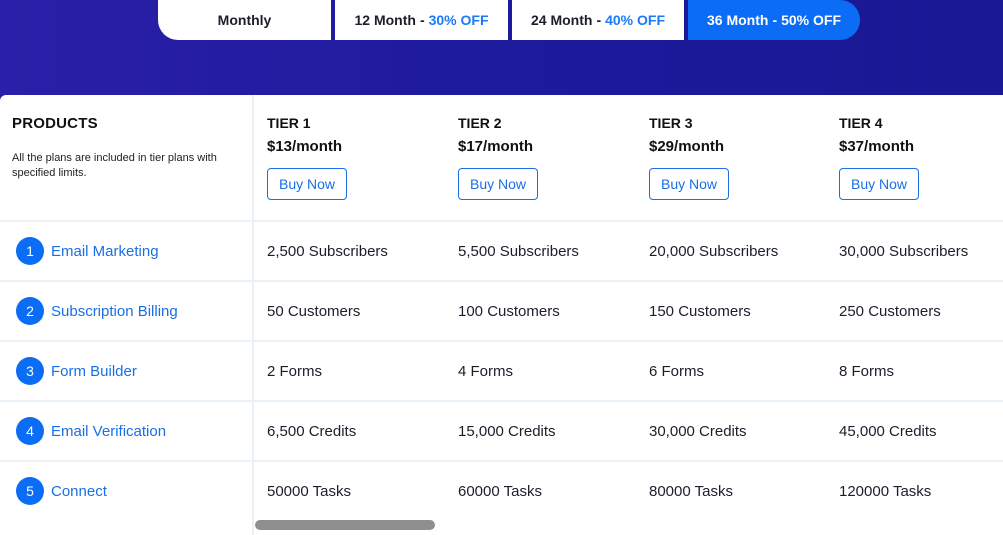  What do you see at coordinates (498, 157) in the screenshot?
I see `tier-2-header: TIER 2 $17/month Buy Now` at bounding box center [498, 157].